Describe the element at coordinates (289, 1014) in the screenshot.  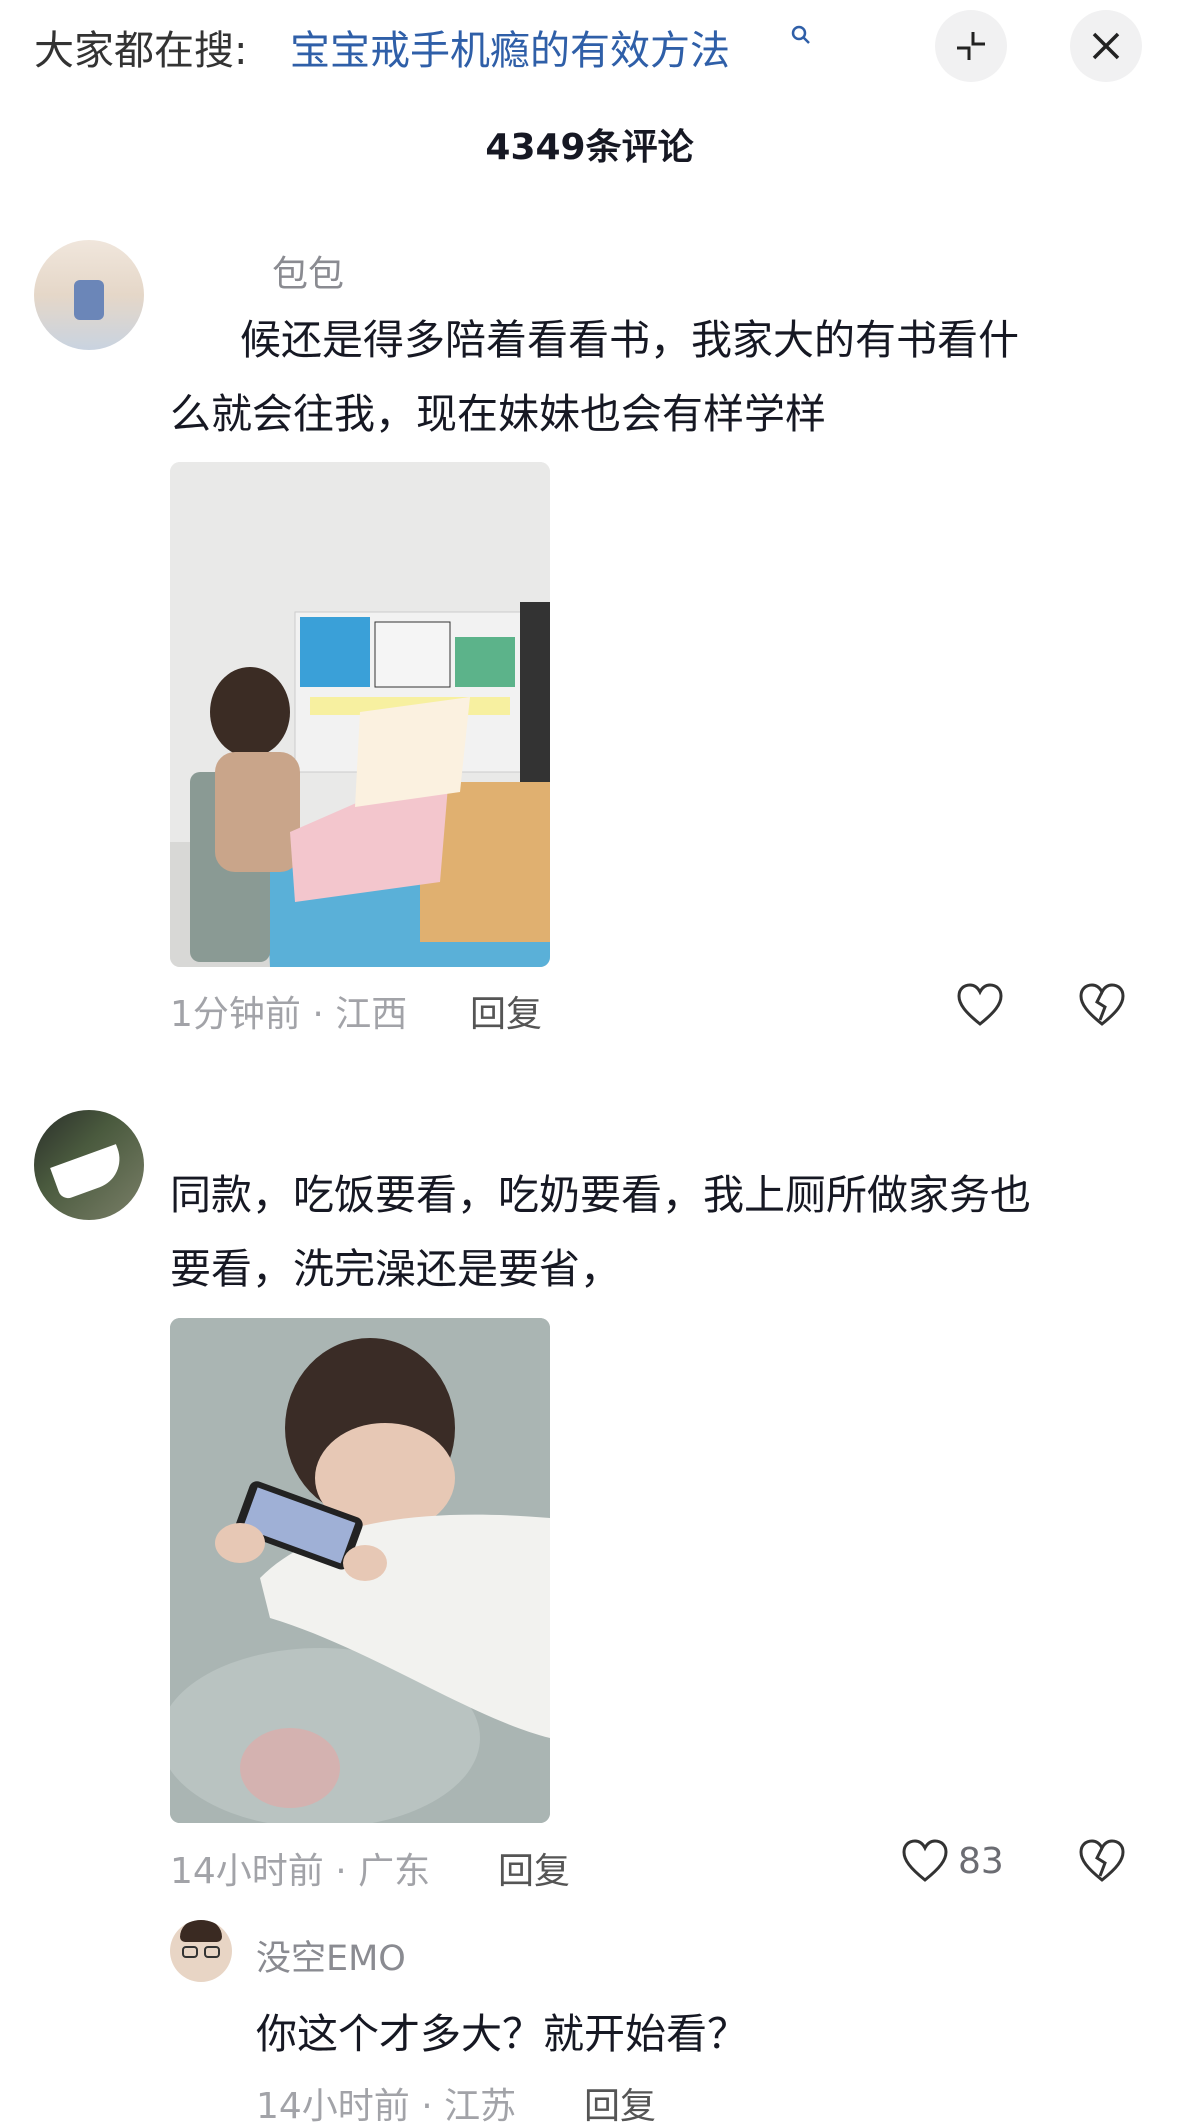
I see `comment-time-location: 1分钟前 · 江西` at that location.